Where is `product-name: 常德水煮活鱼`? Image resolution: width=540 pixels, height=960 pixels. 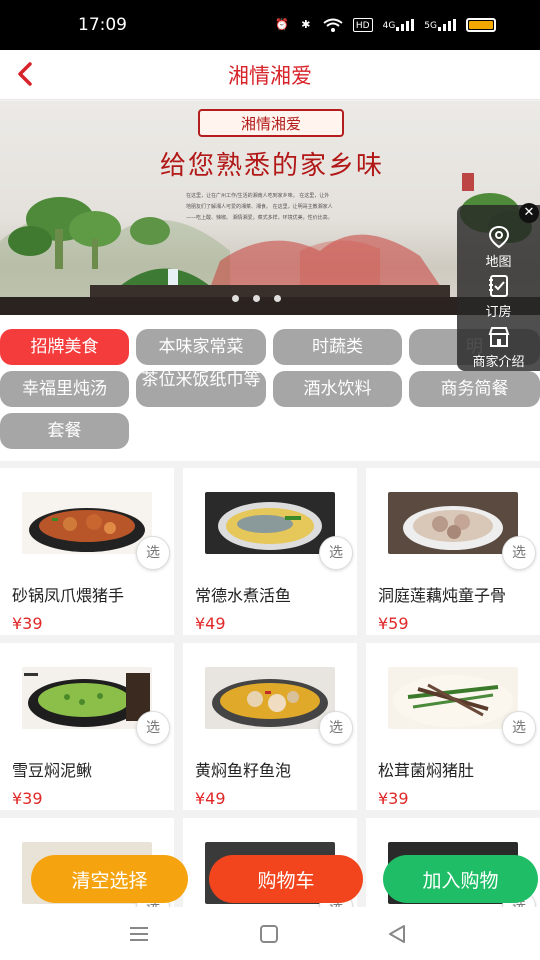
product-name: 常德水煮活鱼 is located at coordinates (243, 595).